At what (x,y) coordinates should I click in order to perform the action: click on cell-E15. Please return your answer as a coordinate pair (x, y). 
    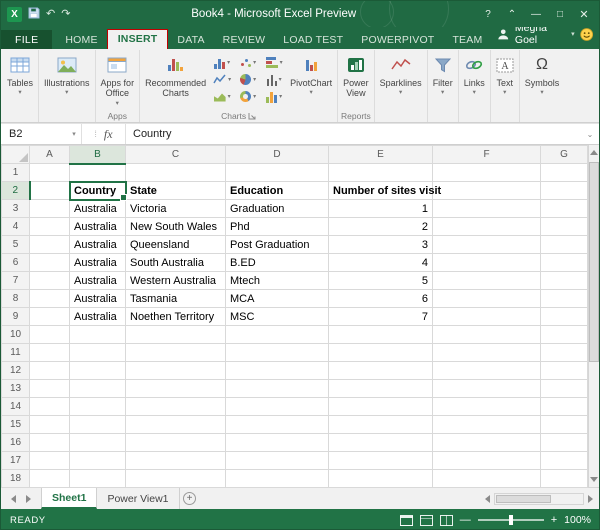
    Looking at the image, I should click on (380, 424).